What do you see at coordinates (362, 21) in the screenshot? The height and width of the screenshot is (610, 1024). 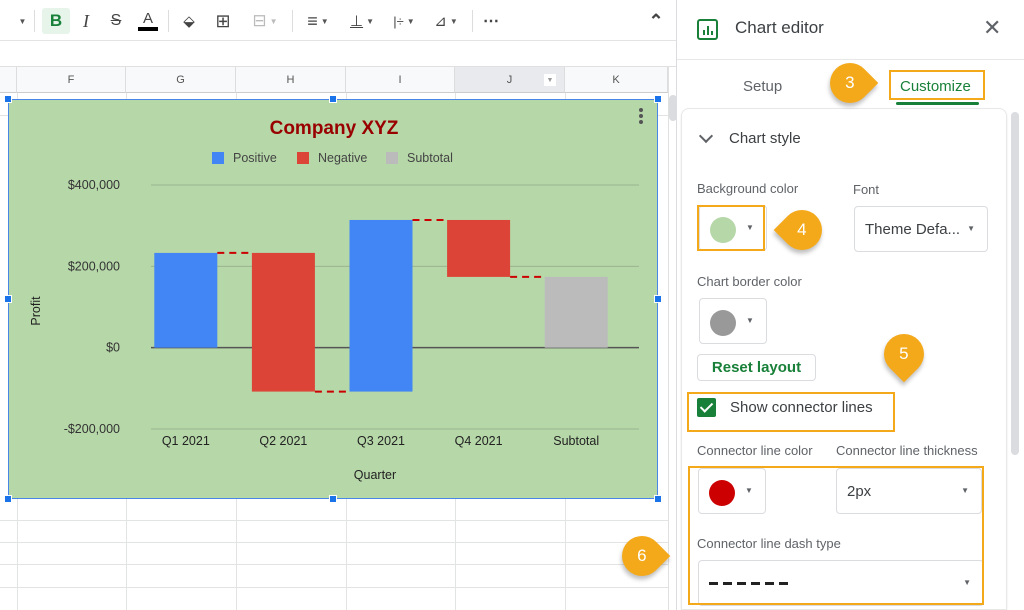 I see `vertical-align-button: ⊥ ▼` at bounding box center [362, 21].